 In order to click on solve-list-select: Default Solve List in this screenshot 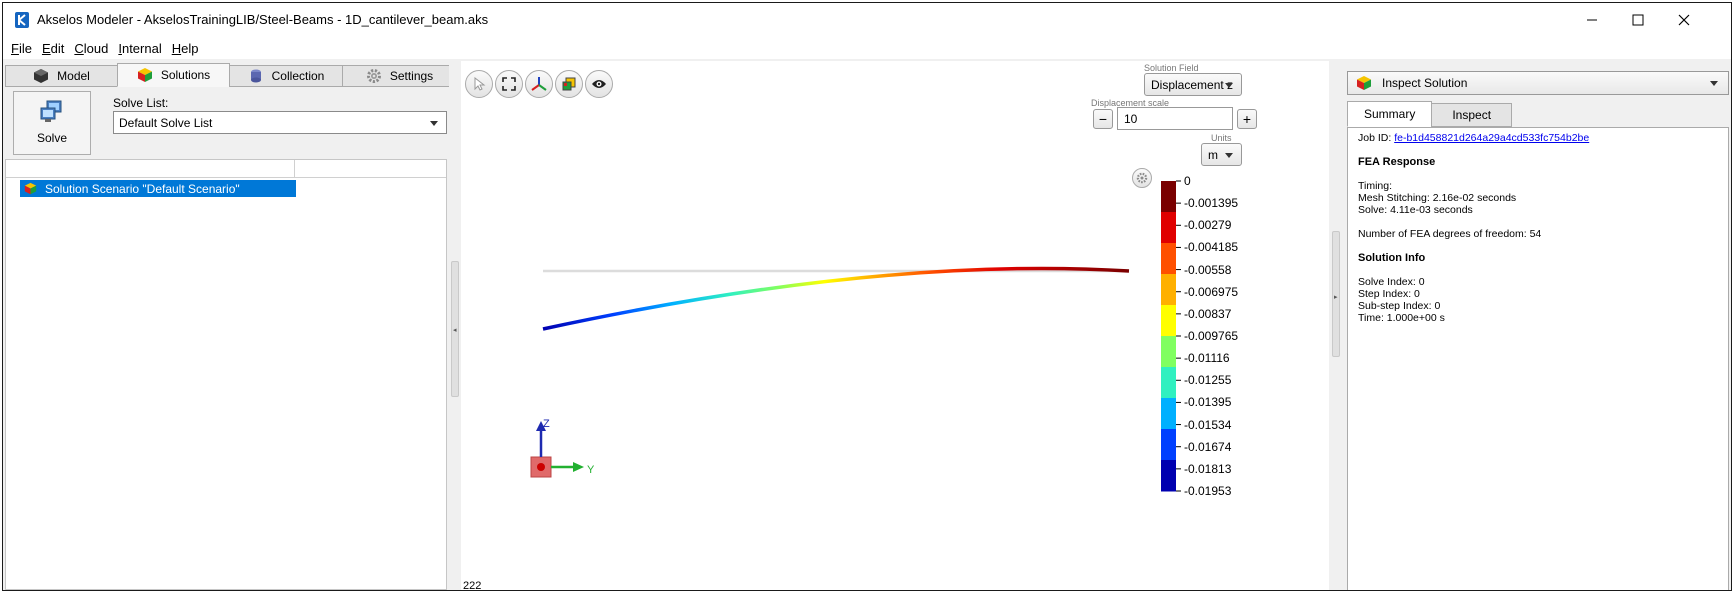, I will do `click(280, 122)`.